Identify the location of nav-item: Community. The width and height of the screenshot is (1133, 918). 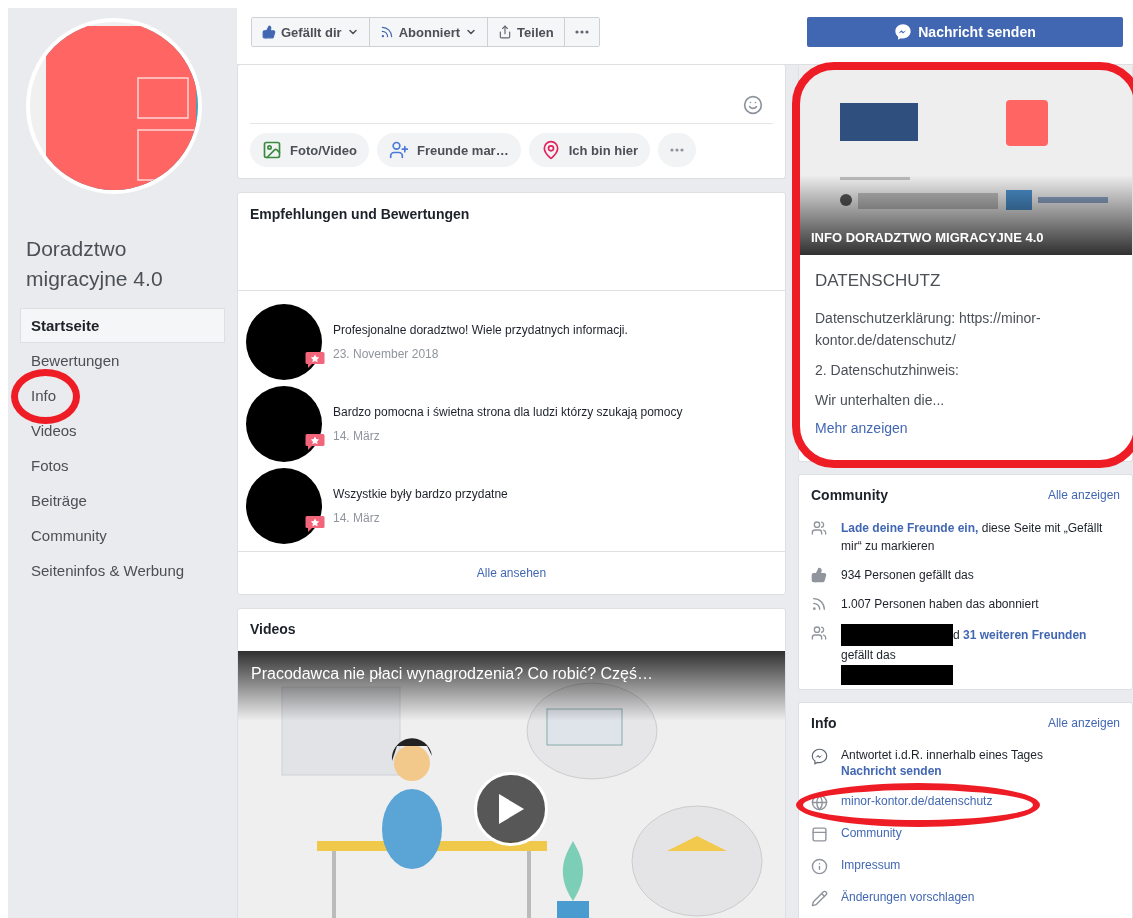
(122, 535).